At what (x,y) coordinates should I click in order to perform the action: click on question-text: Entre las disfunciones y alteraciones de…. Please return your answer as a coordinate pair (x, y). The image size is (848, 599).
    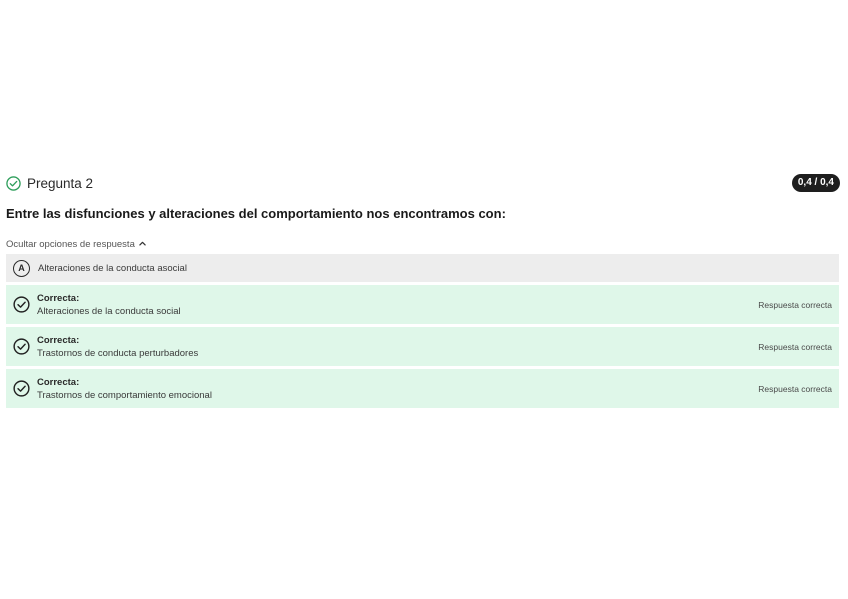
    Looking at the image, I should click on (256, 213).